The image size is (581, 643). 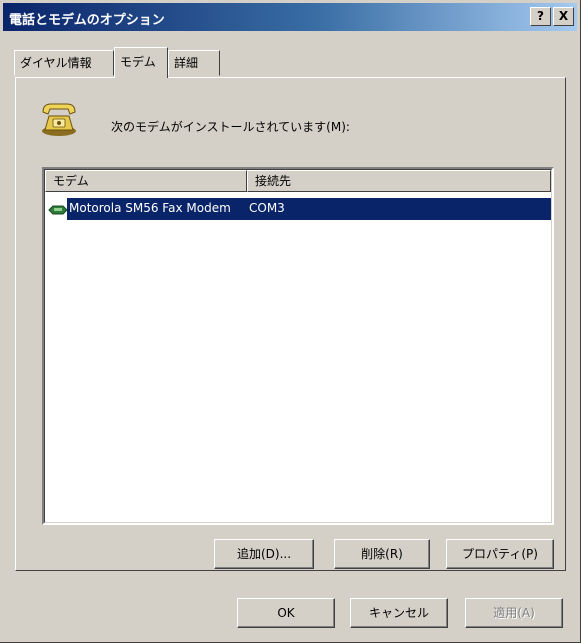 I want to click on modem-row: Motorola SM56 Fax Modem COM3, so click(x=309, y=209).